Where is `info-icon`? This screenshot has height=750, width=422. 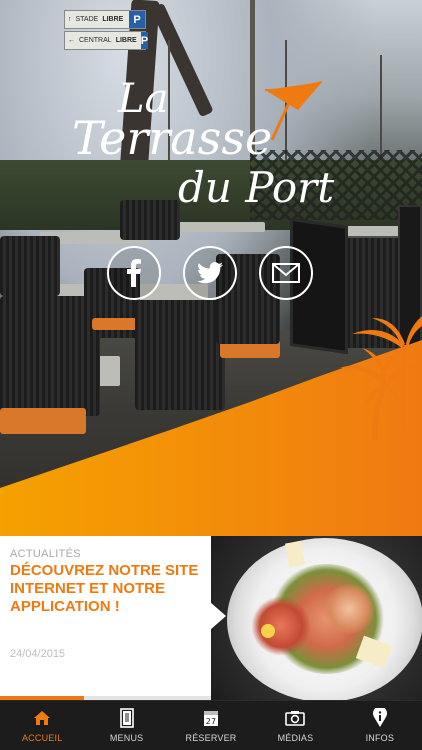
info-icon is located at coordinates (379, 717).